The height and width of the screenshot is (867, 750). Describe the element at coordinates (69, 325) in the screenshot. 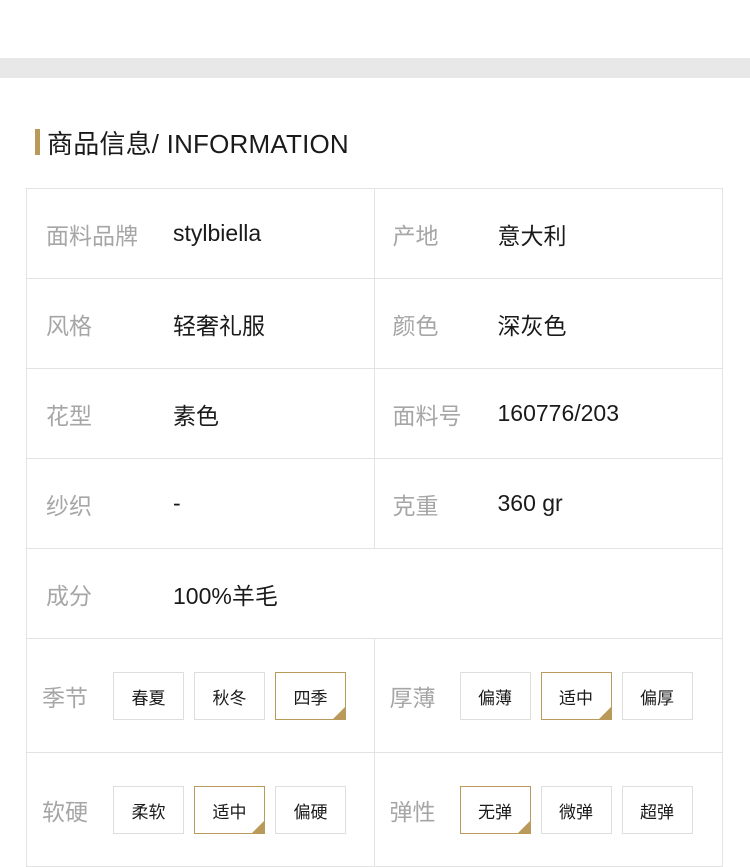

I see `spec-label: 风格` at that location.